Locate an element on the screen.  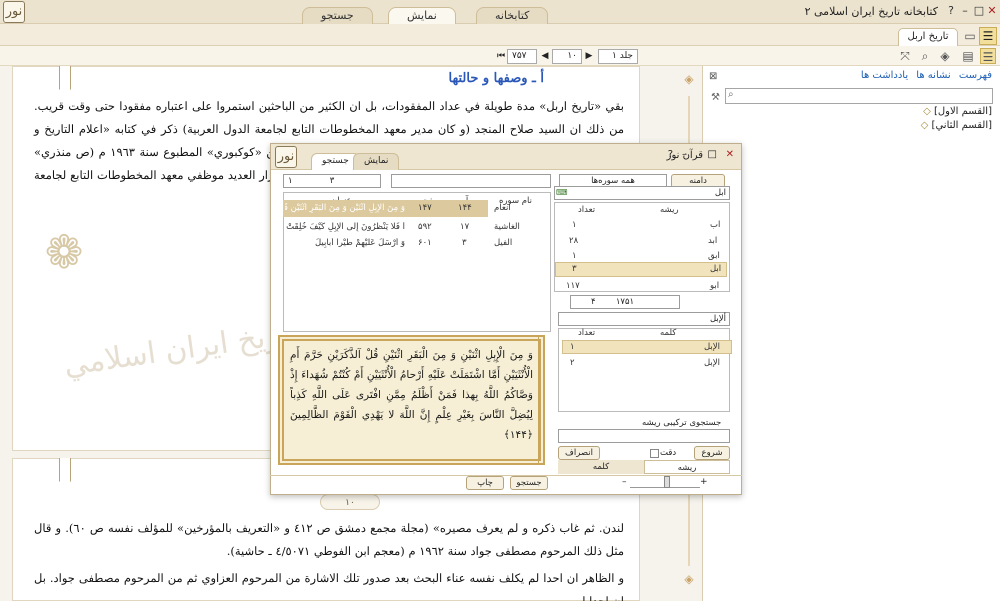
tree-item: [القسم الثاني] ◇ is located at coordinates (956, 125).